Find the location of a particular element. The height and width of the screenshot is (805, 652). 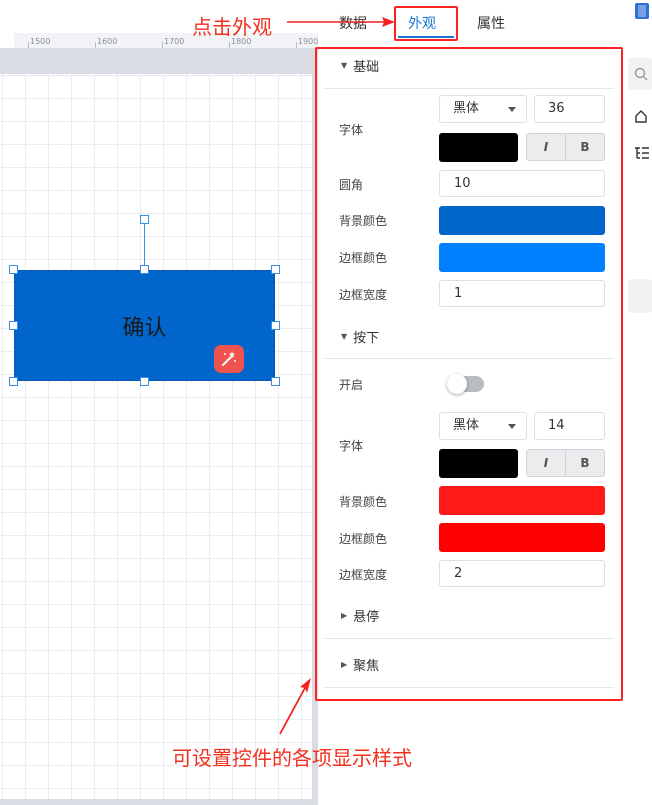

rotation-line is located at coordinates (144, 247).